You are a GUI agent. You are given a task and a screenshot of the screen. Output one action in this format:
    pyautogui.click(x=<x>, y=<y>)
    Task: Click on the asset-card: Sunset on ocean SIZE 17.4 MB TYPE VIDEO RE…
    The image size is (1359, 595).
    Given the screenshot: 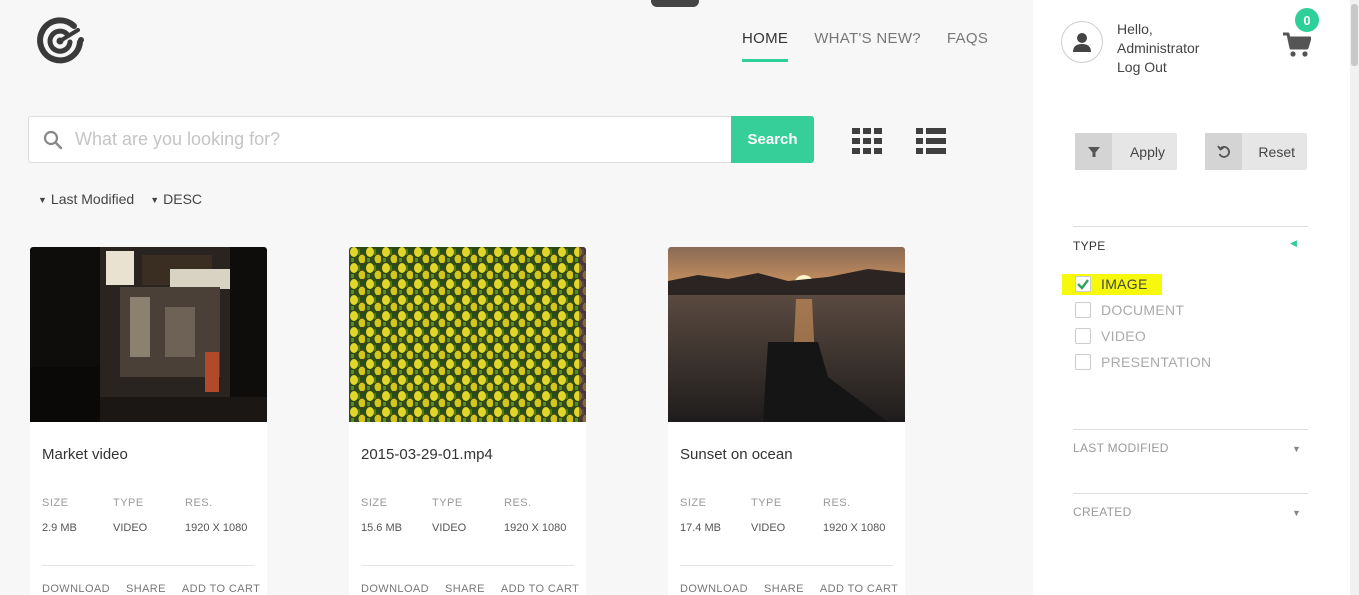 What is the action you would take?
    pyautogui.click(x=786, y=421)
    